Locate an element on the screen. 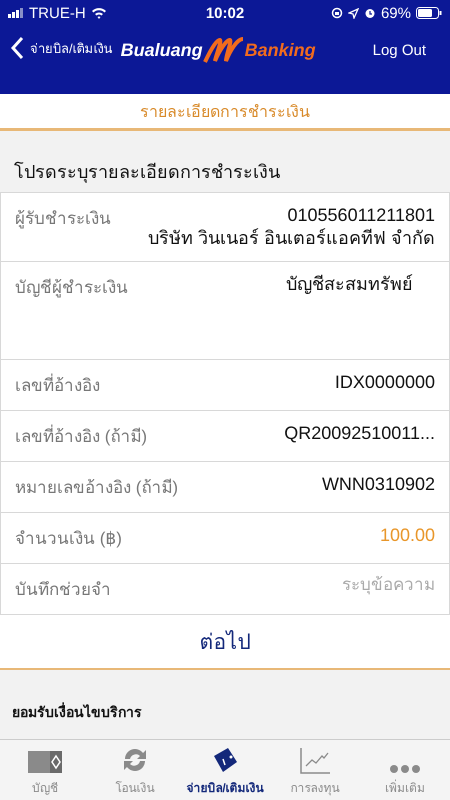 The width and height of the screenshot is (450, 800). amount-value: 100.00 is located at coordinates (407, 535).